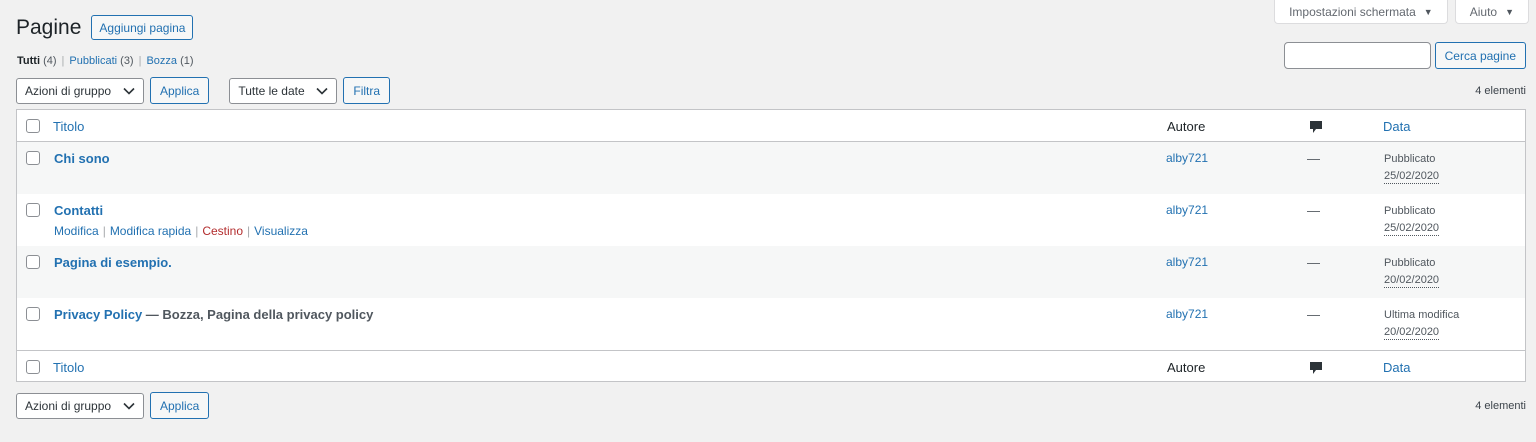 This screenshot has height=442, width=1536. Describe the element at coordinates (367, 90) in the screenshot. I see `filter-button: Filtra` at that location.